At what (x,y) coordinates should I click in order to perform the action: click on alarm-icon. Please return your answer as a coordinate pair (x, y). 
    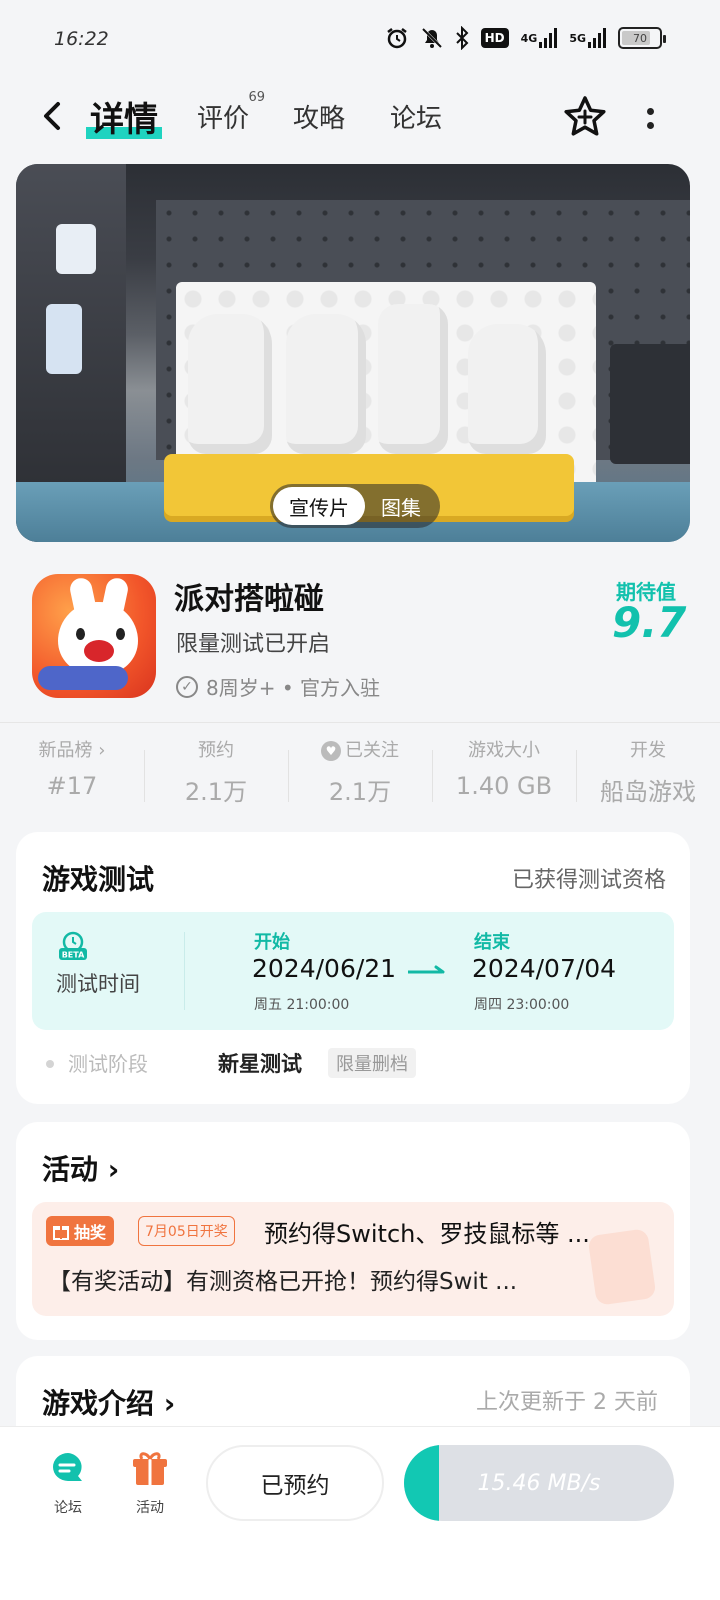
    Looking at the image, I should click on (397, 38).